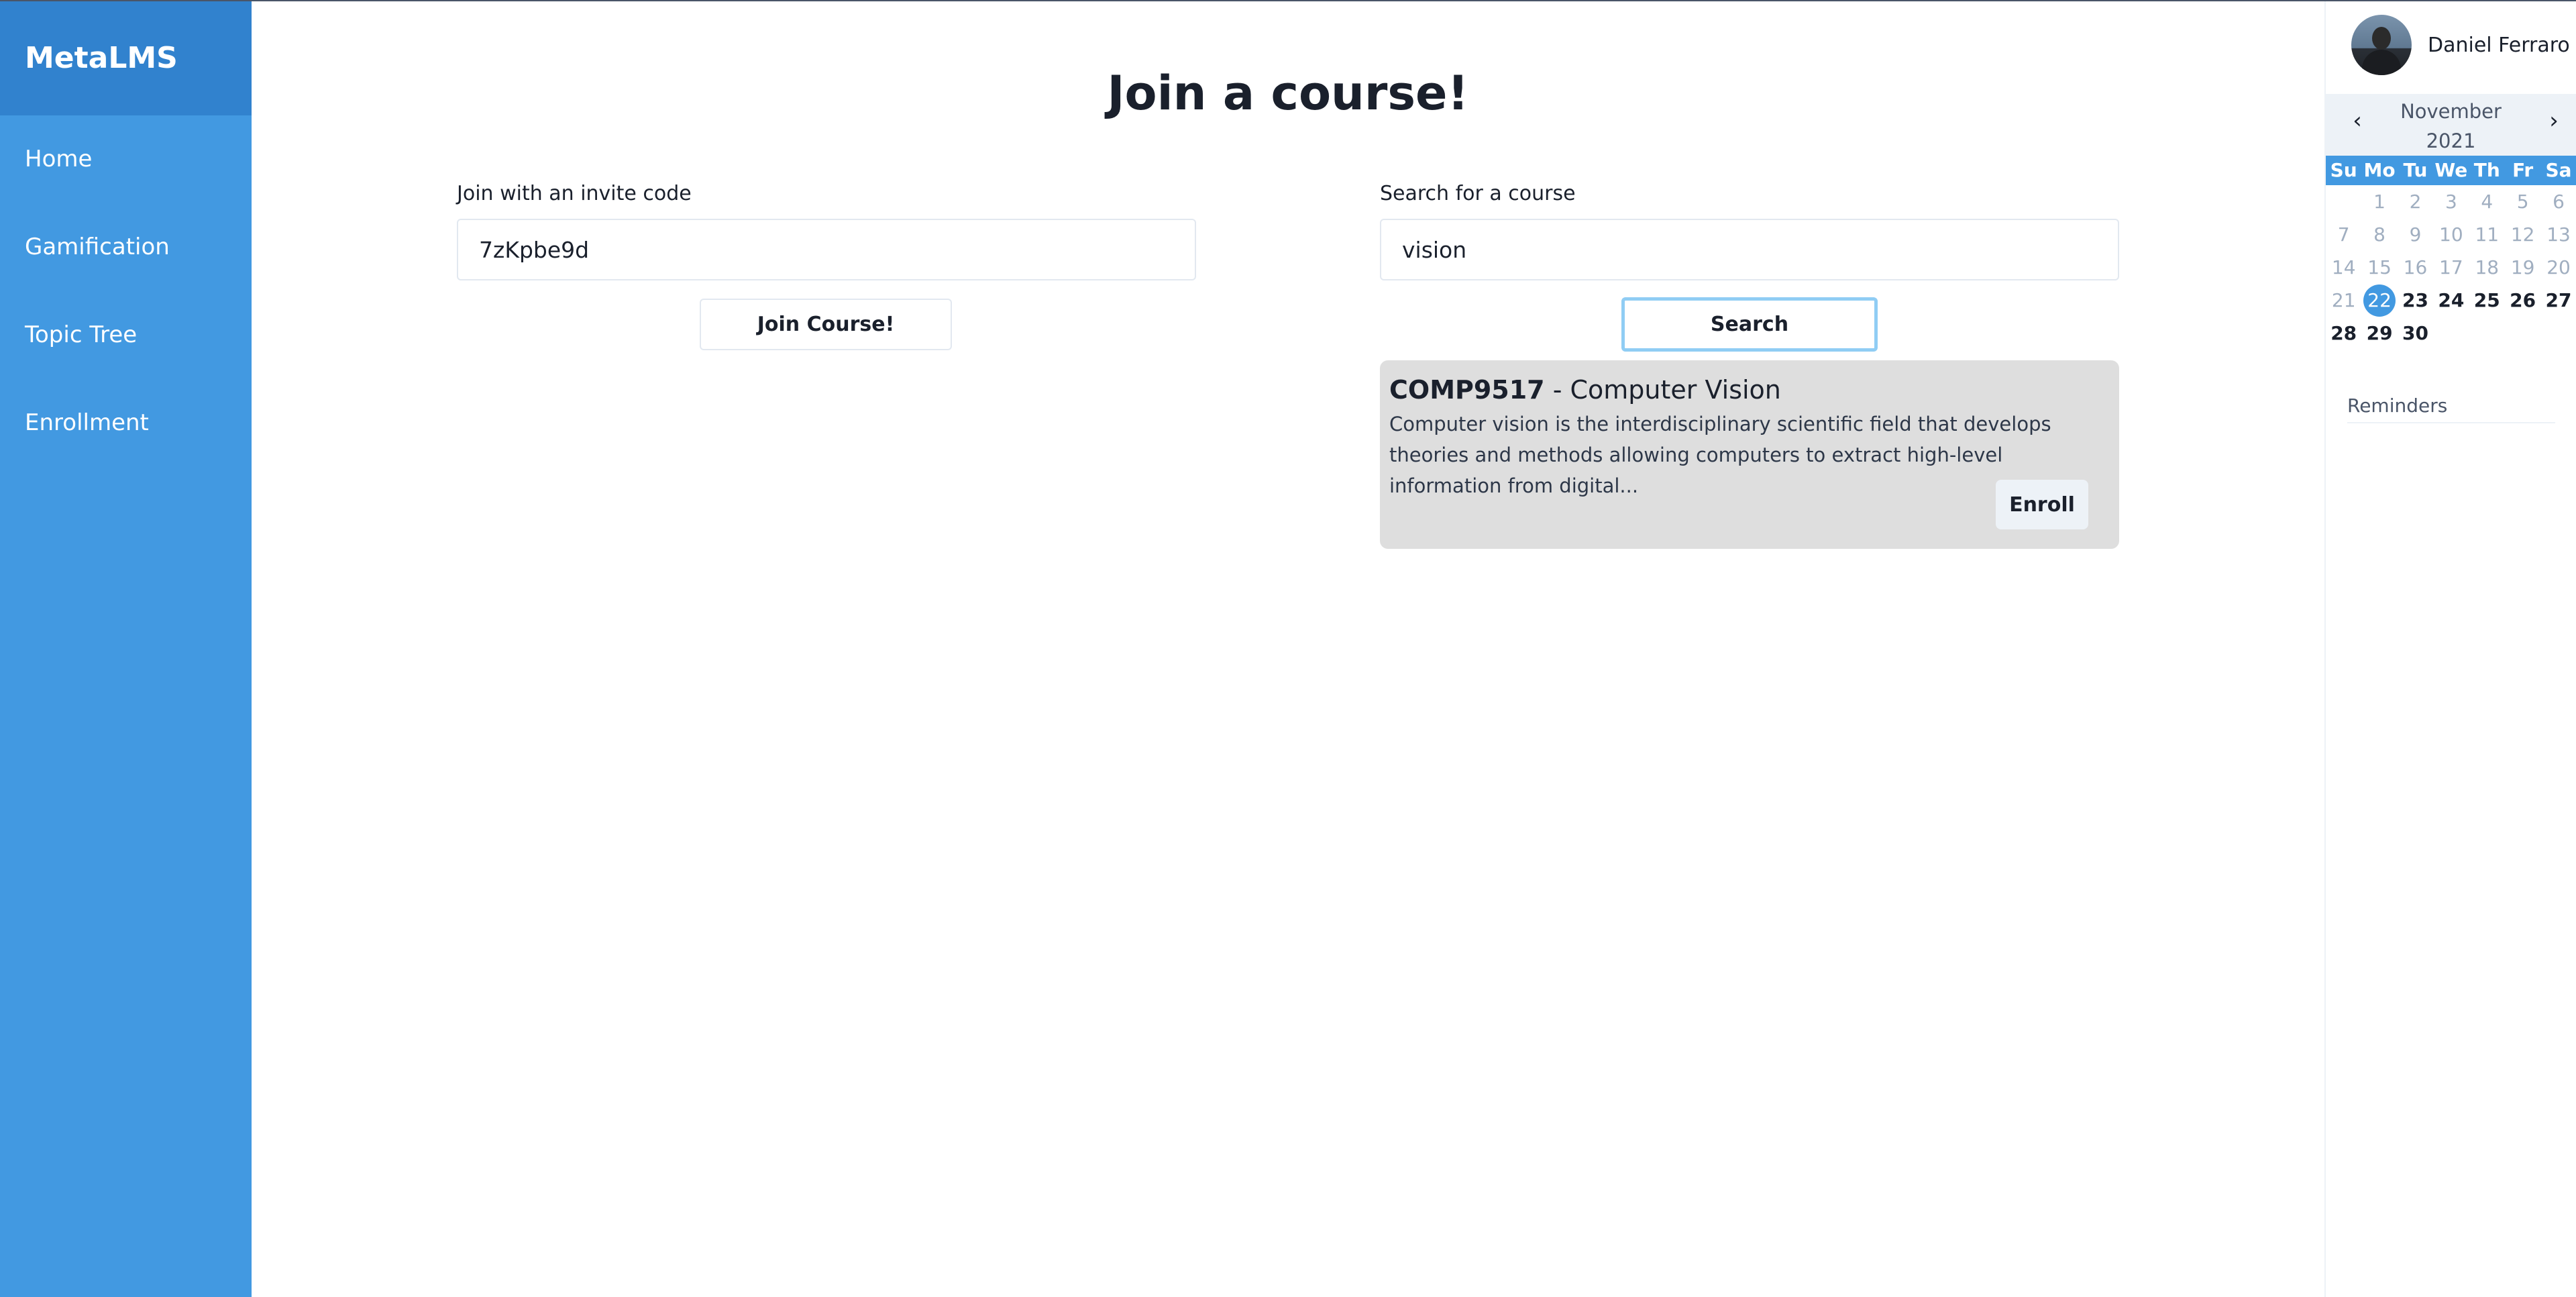 This screenshot has height=1297, width=2576. Describe the element at coordinates (2522, 267) in the screenshot. I see `calendar-day: 19` at that location.